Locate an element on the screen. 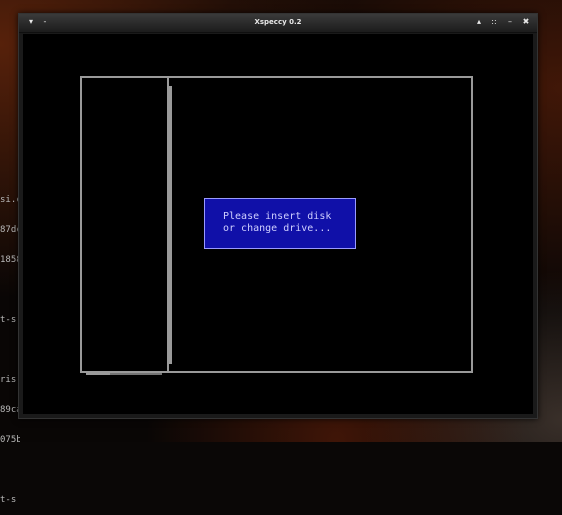 The image size is (562, 515). terminal-line: 89ca is located at coordinates (10, 410).